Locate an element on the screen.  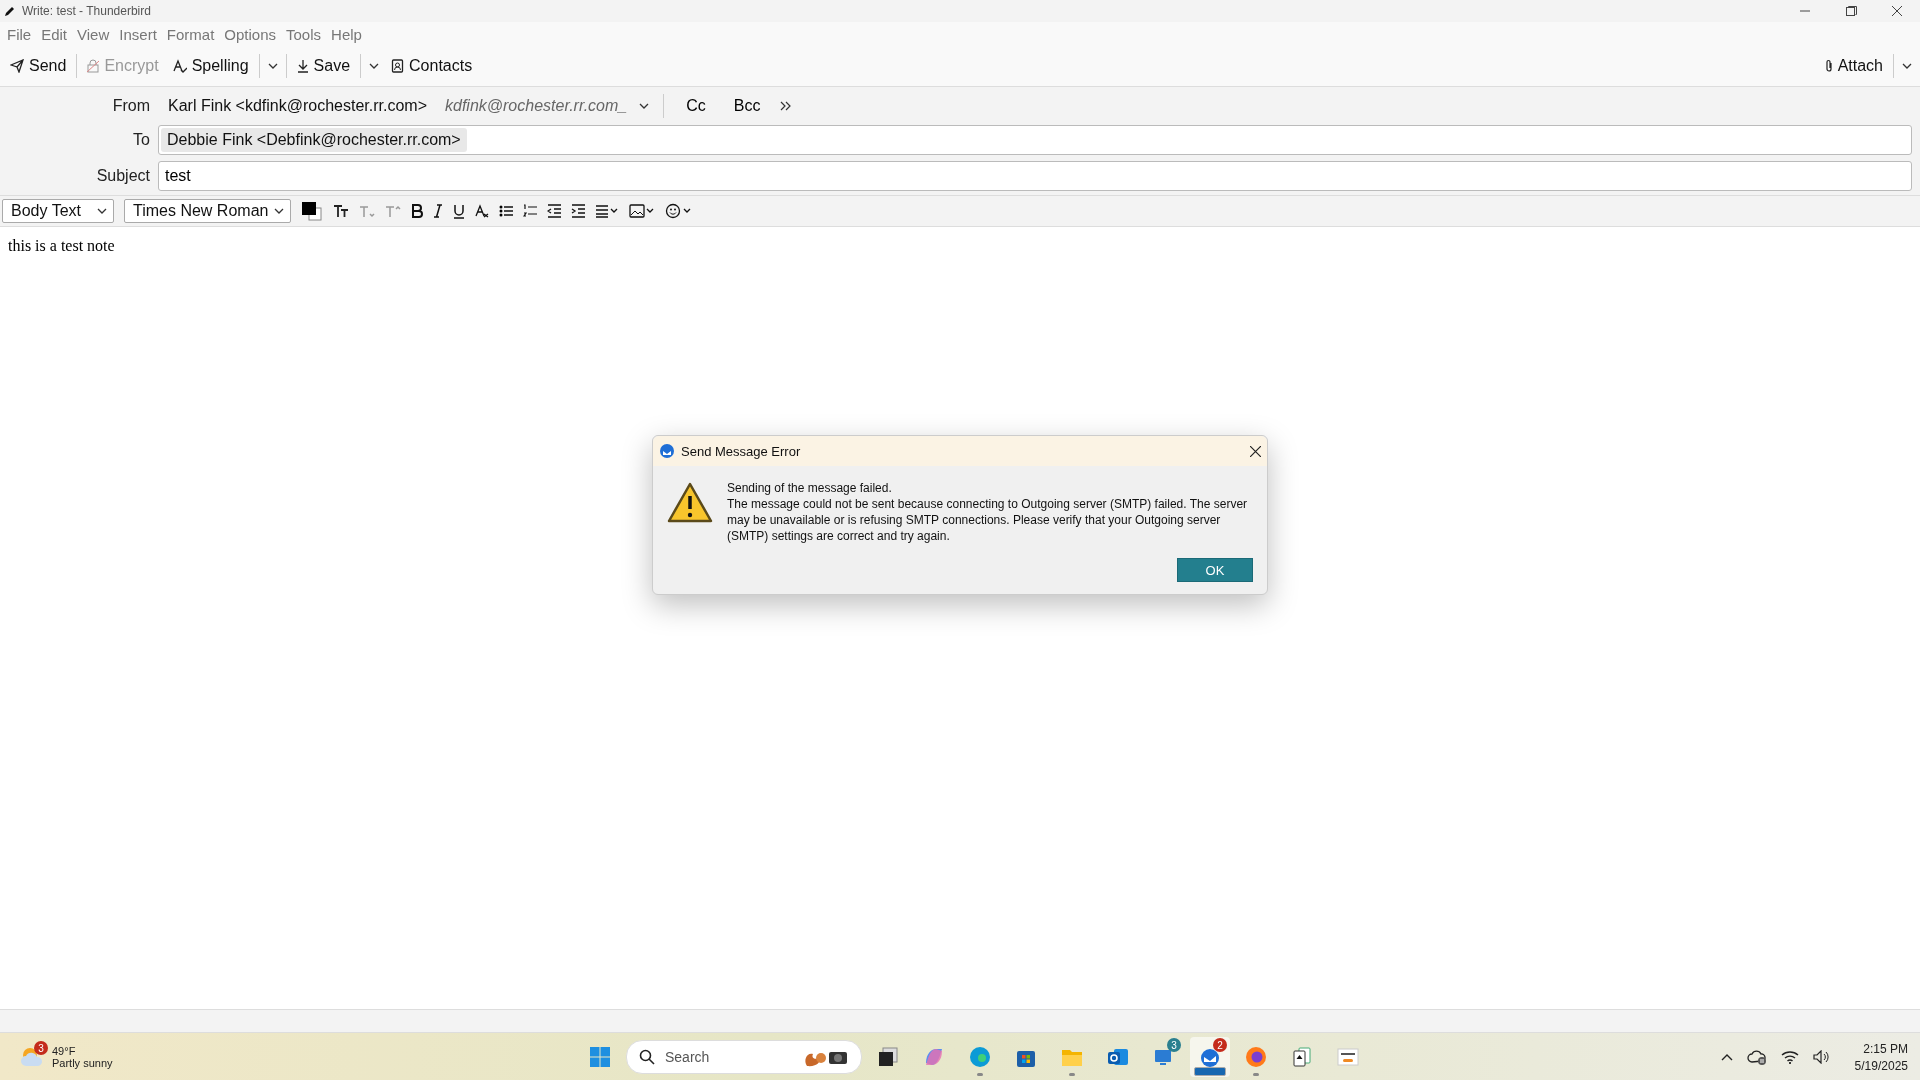
bcc-button: Bcc is located at coordinates (747, 106).